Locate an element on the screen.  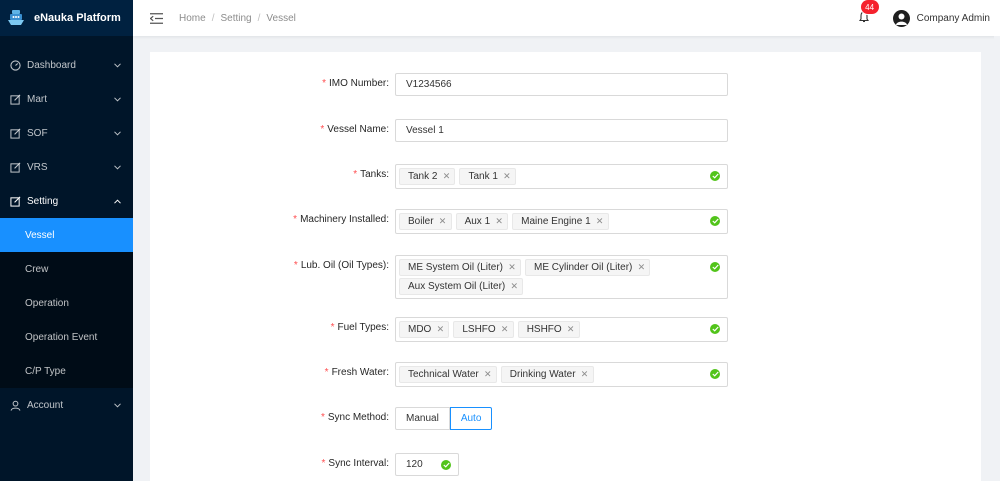
form-row-vessel-name: * Vessel Name: Vessel 1 is located at coordinates (565, 130).